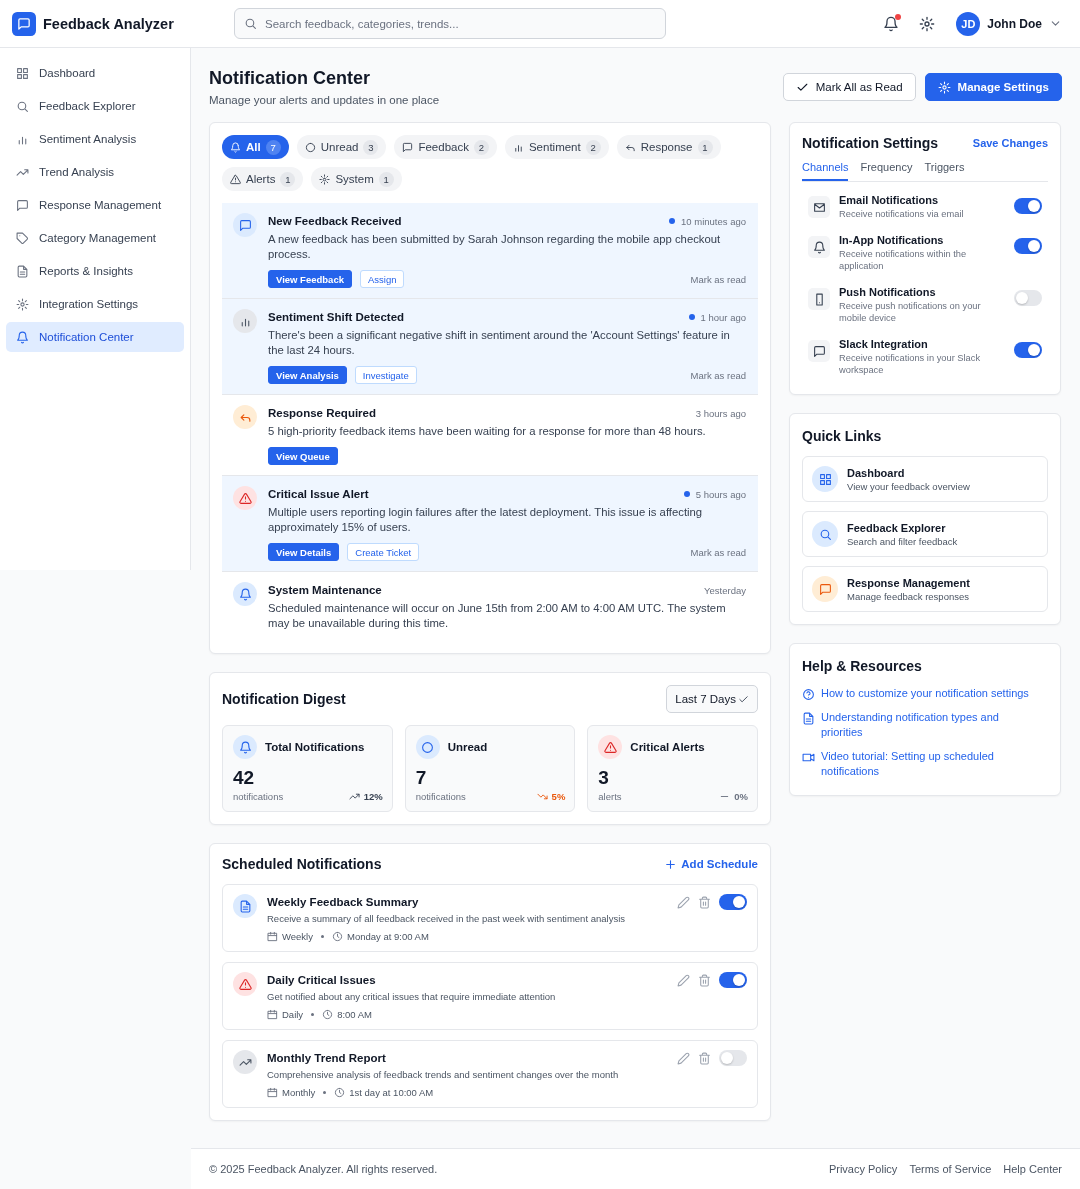 This screenshot has width=1080, height=1189. Describe the element at coordinates (343, 902) in the screenshot. I see `schedule-title: Weekly Feedback Summary` at that location.